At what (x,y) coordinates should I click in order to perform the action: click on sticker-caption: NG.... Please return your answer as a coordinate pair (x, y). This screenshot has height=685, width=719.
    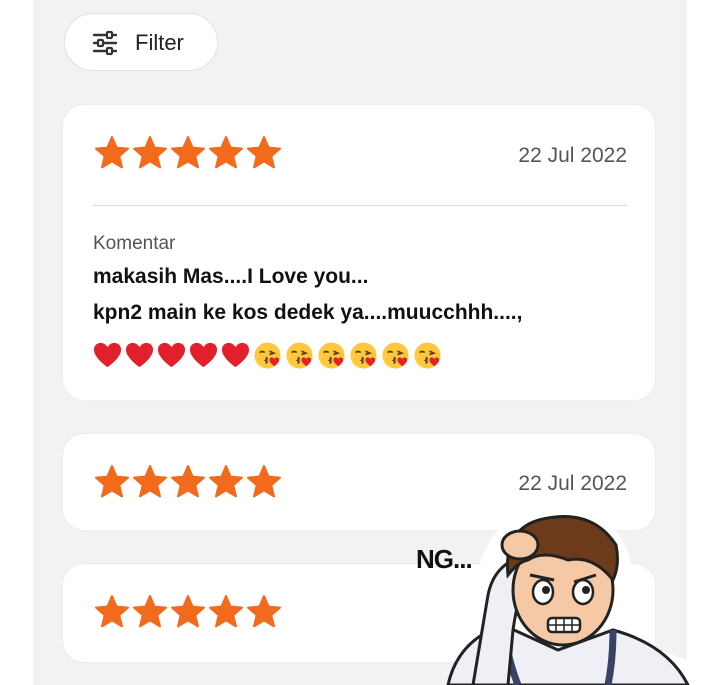
    Looking at the image, I should click on (444, 559).